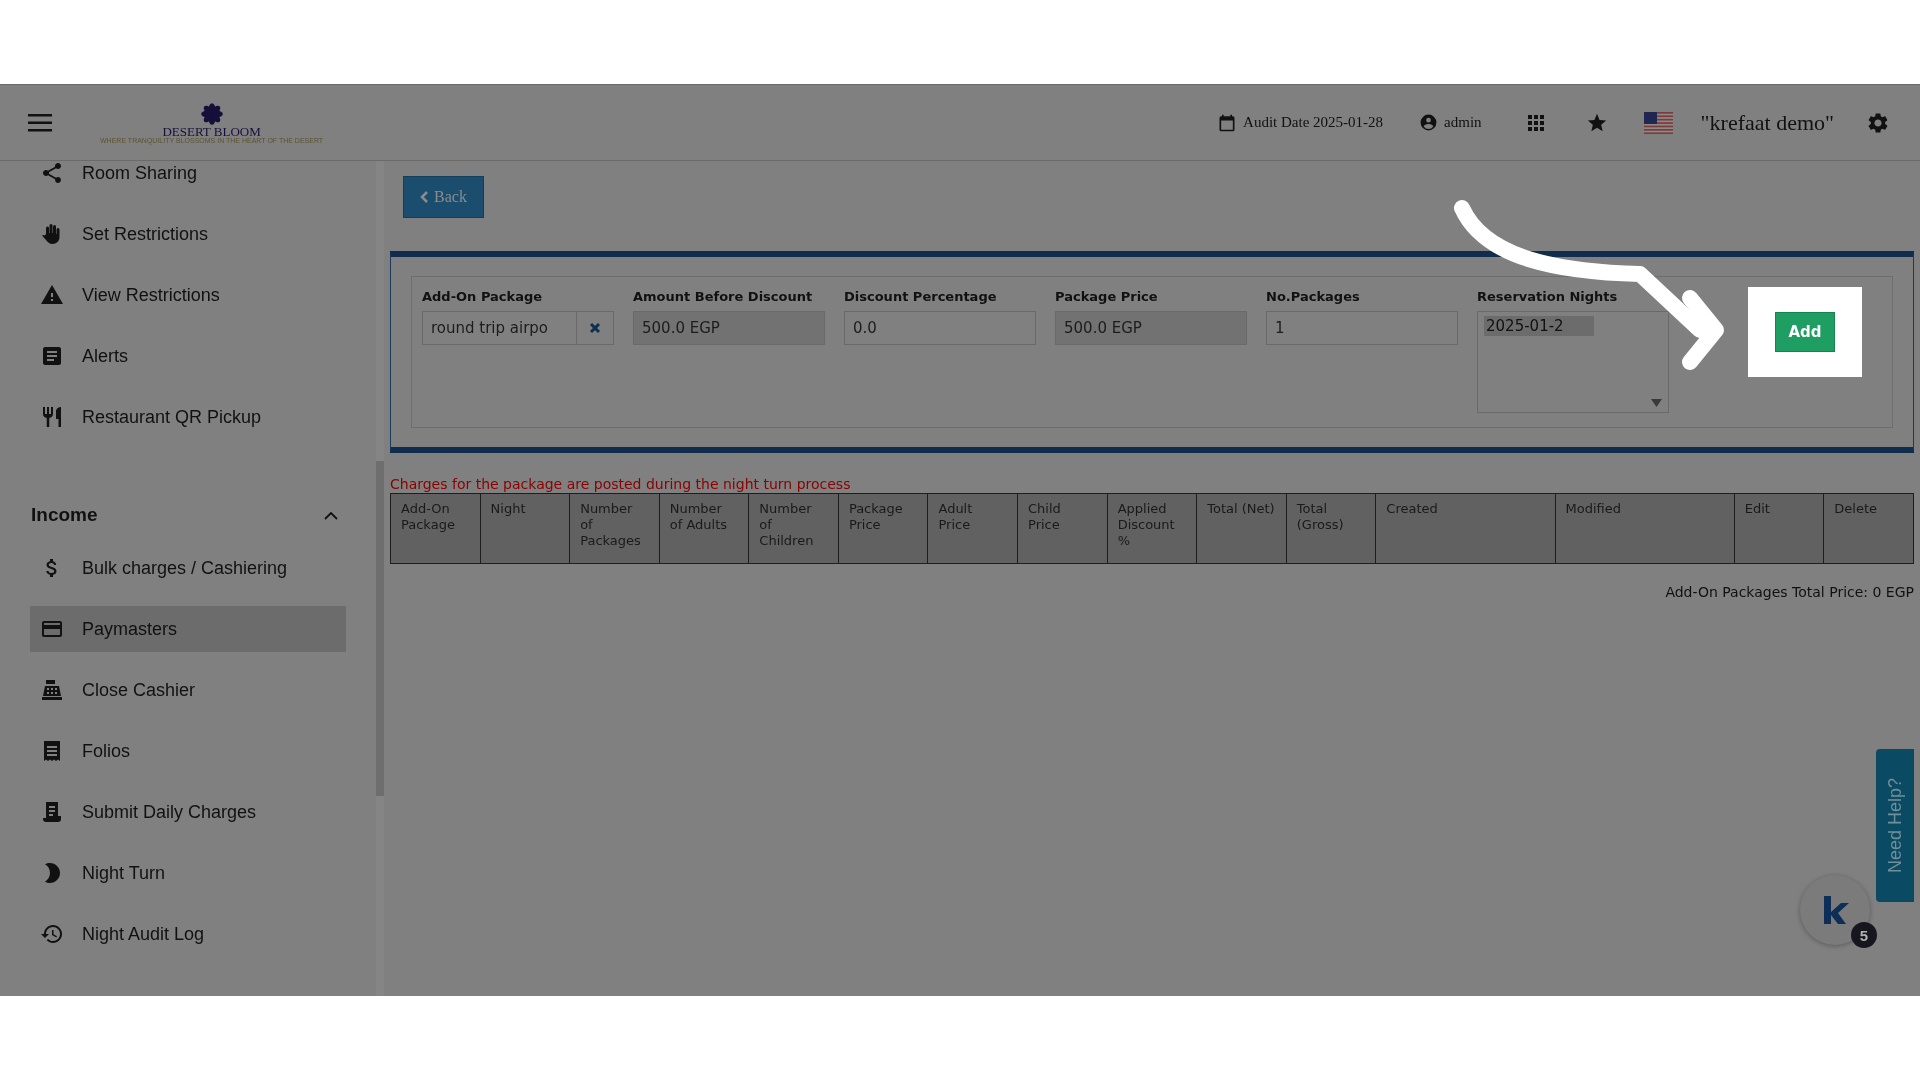 The width and height of the screenshot is (1920, 1080). What do you see at coordinates (52, 295) in the screenshot?
I see `warning-icon` at bounding box center [52, 295].